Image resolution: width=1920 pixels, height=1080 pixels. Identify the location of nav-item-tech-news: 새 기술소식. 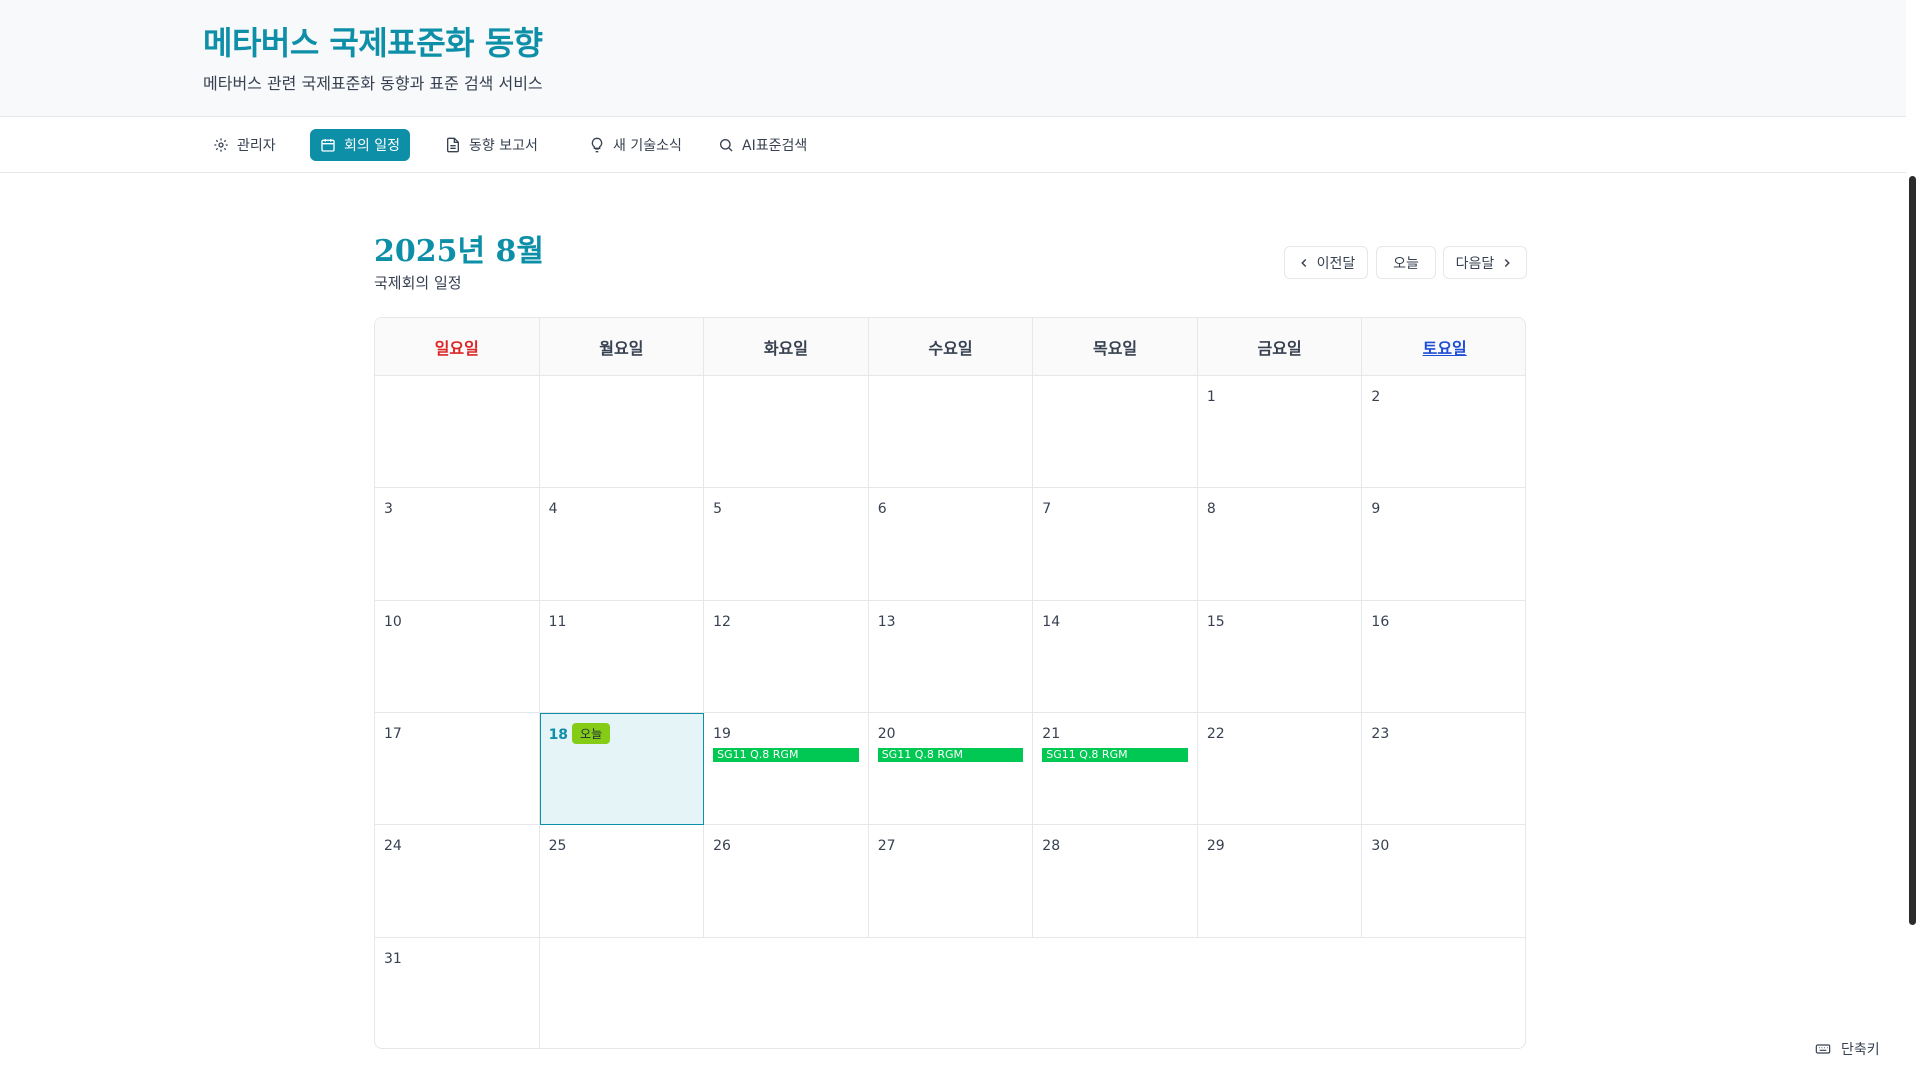
(635, 145).